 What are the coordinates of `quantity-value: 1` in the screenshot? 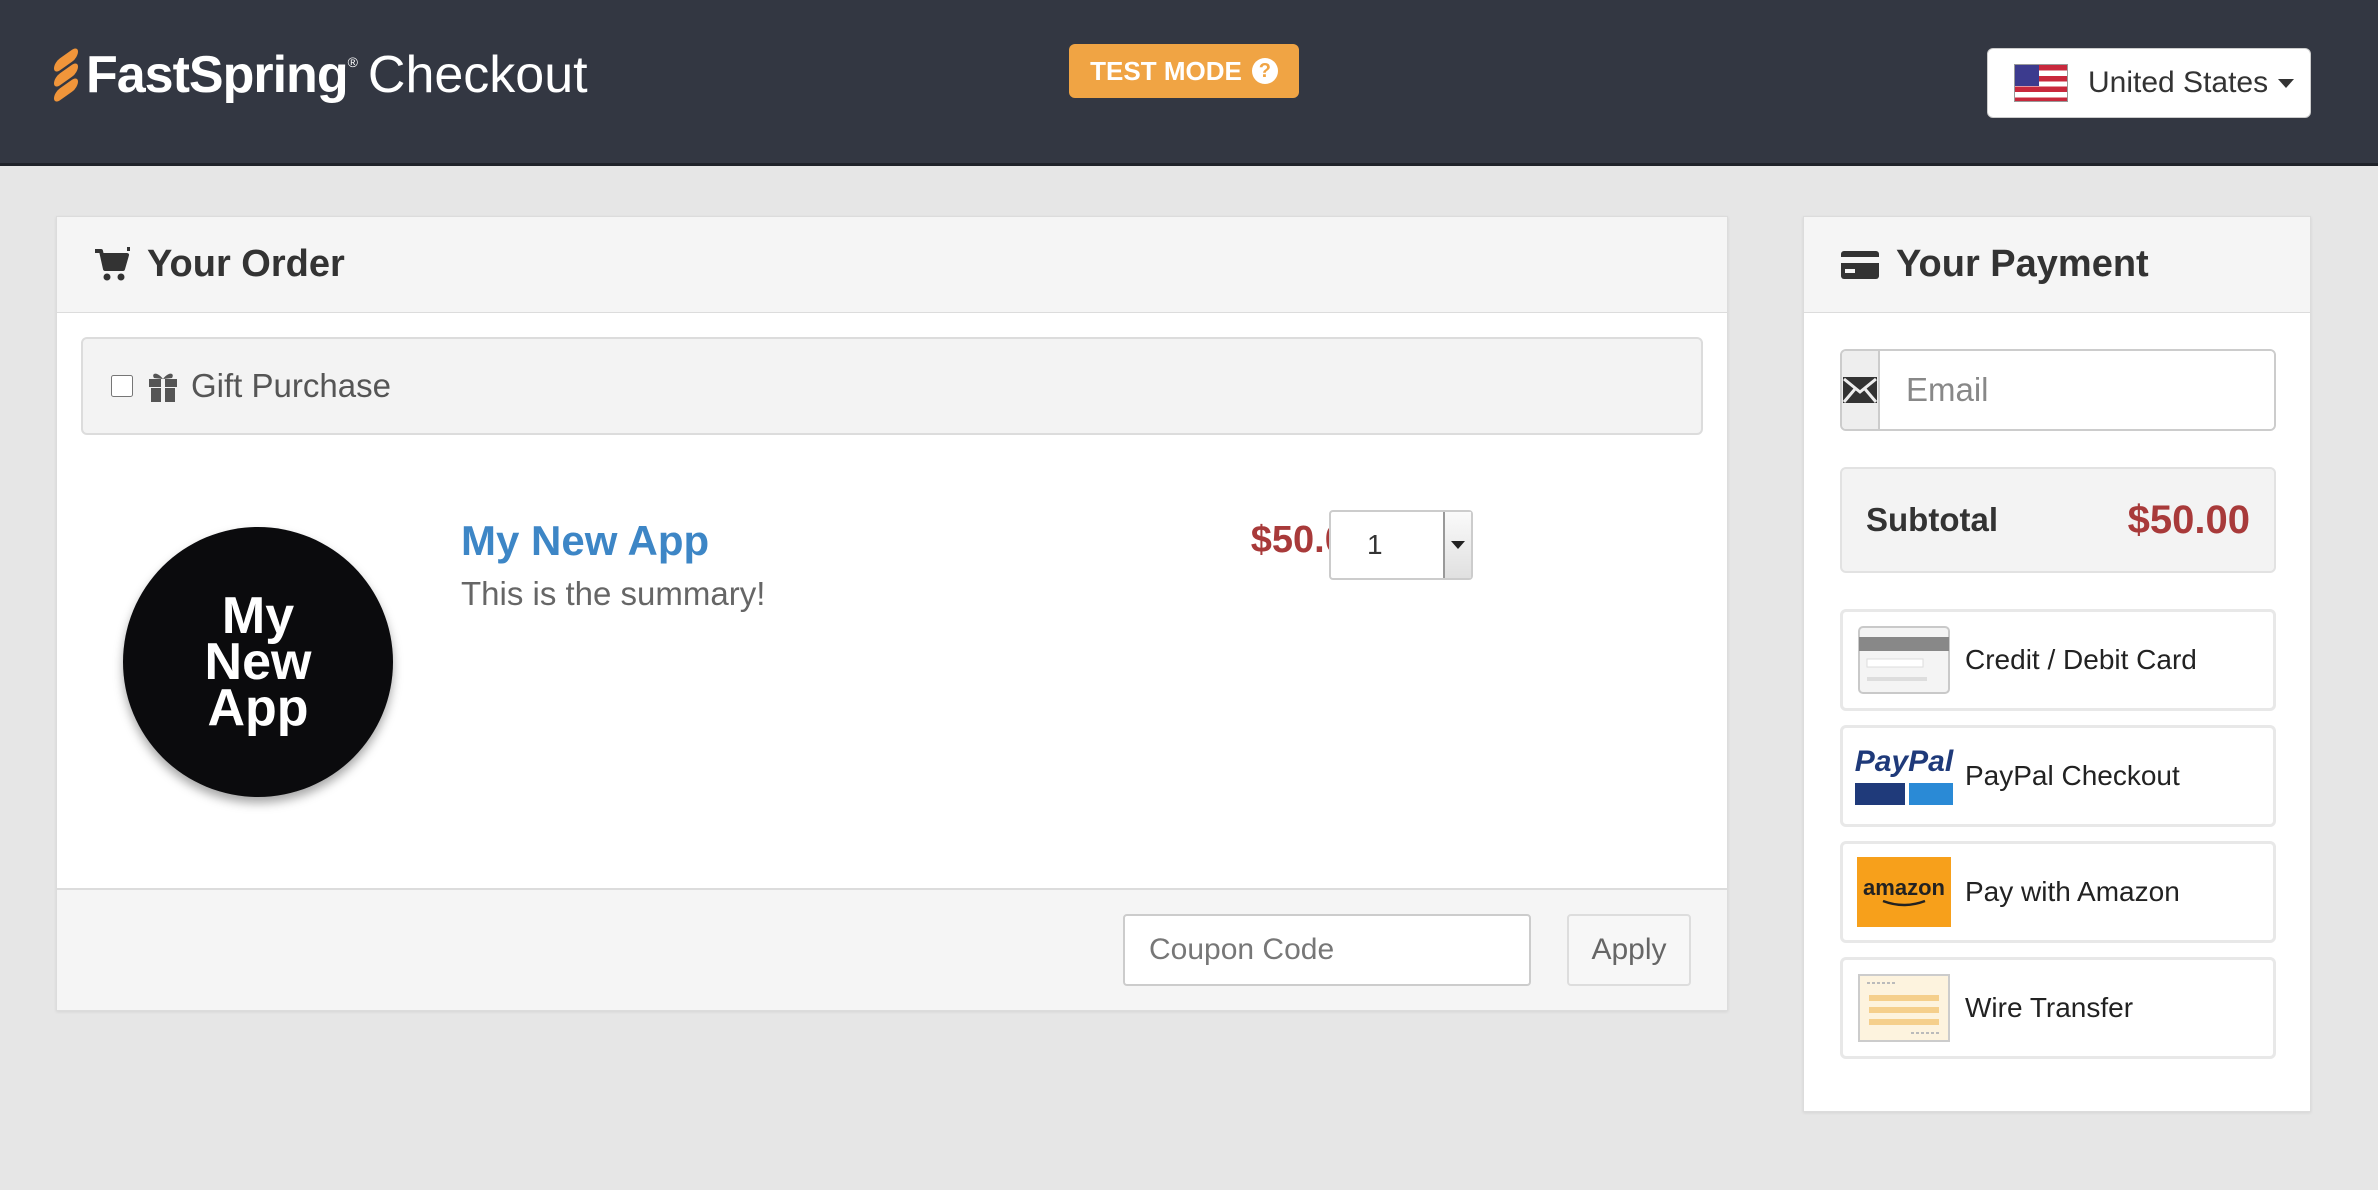 It's located at (1375, 544).